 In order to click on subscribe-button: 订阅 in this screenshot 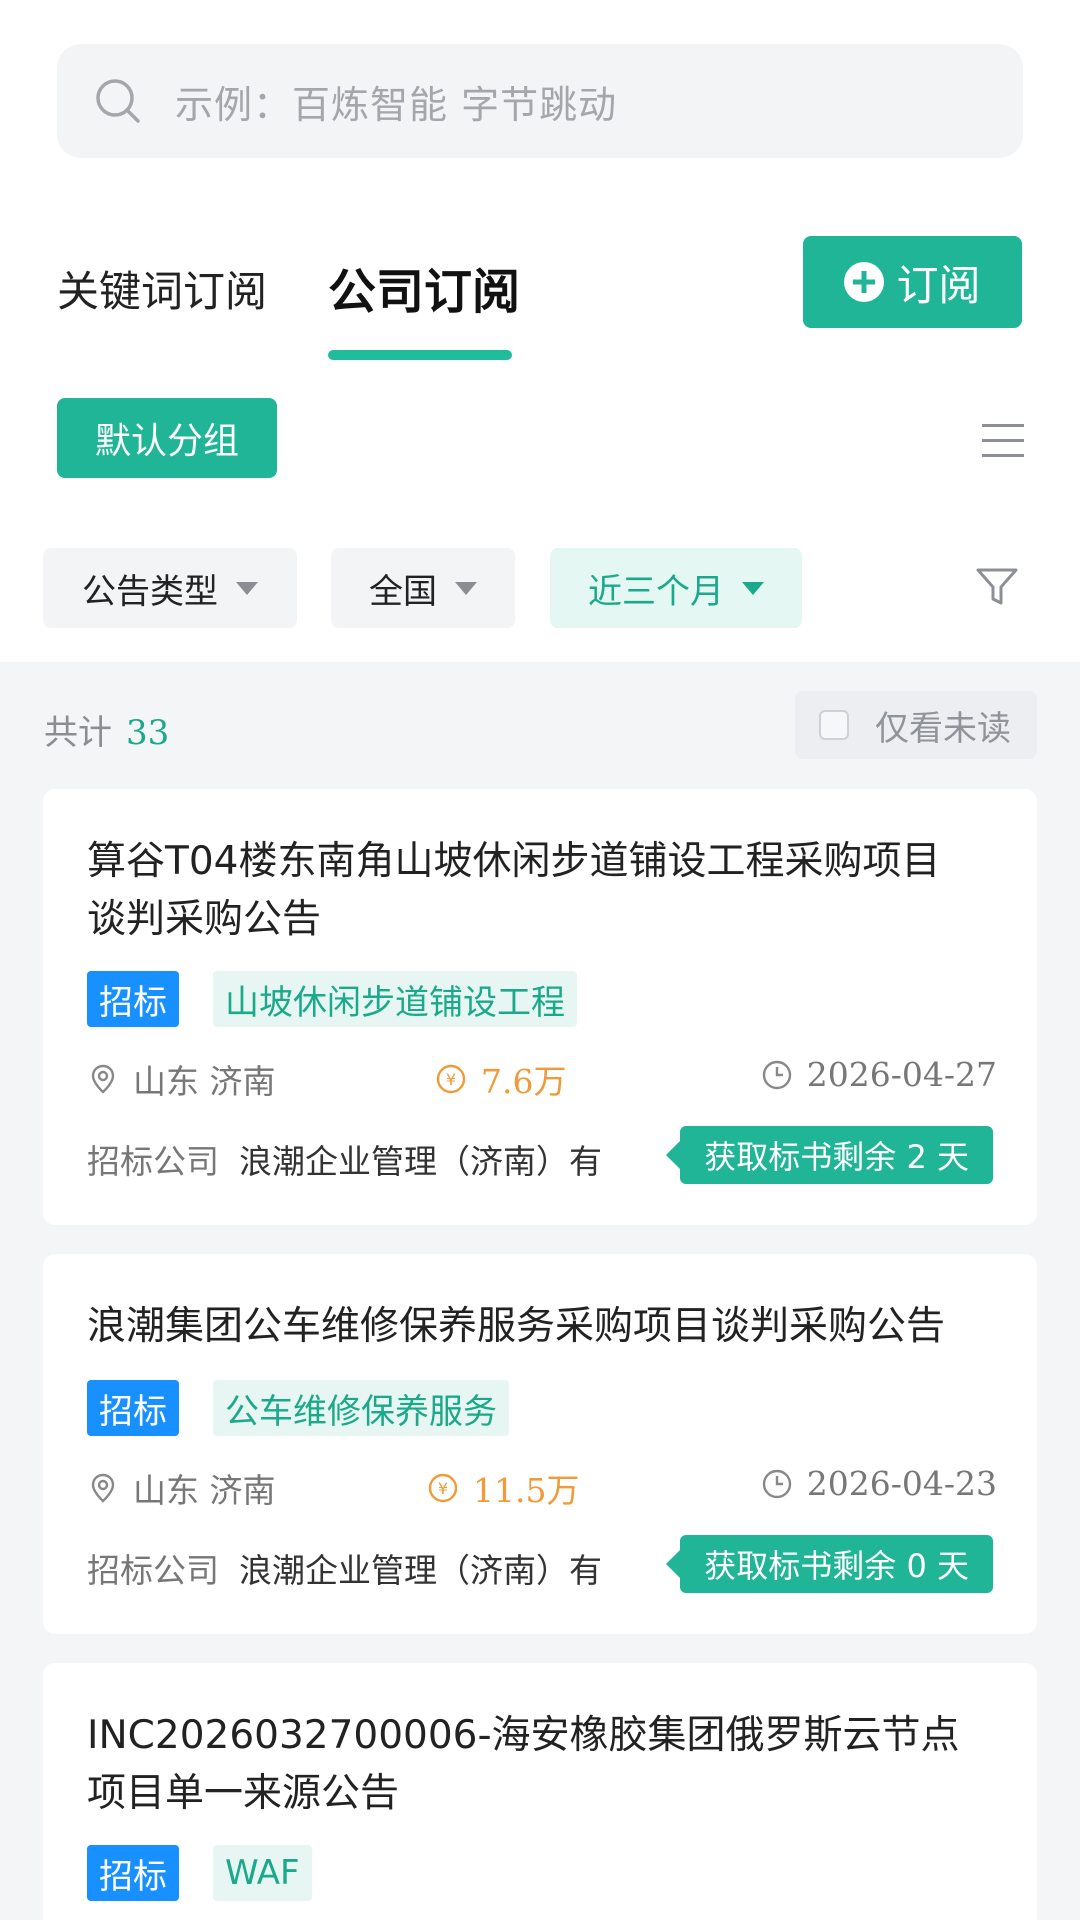, I will do `click(912, 282)`.